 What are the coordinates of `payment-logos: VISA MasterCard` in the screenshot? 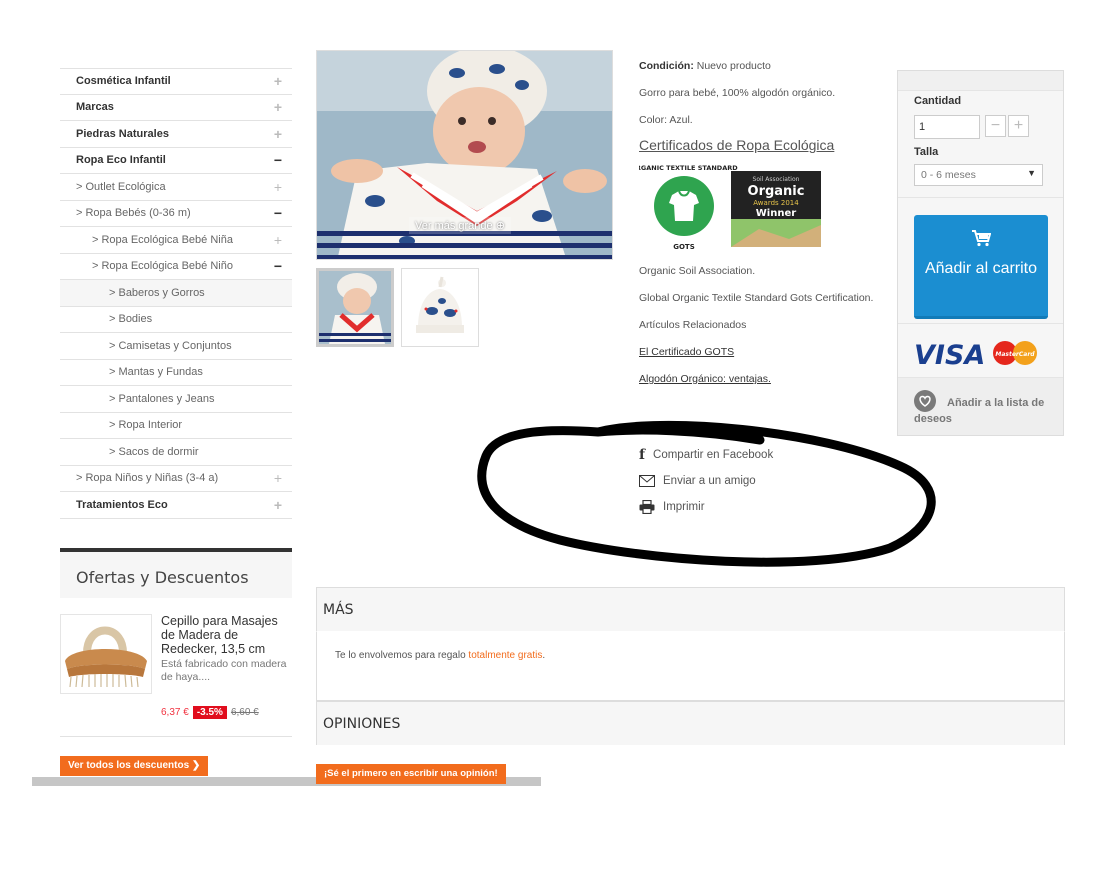 It's located at (982, 353).